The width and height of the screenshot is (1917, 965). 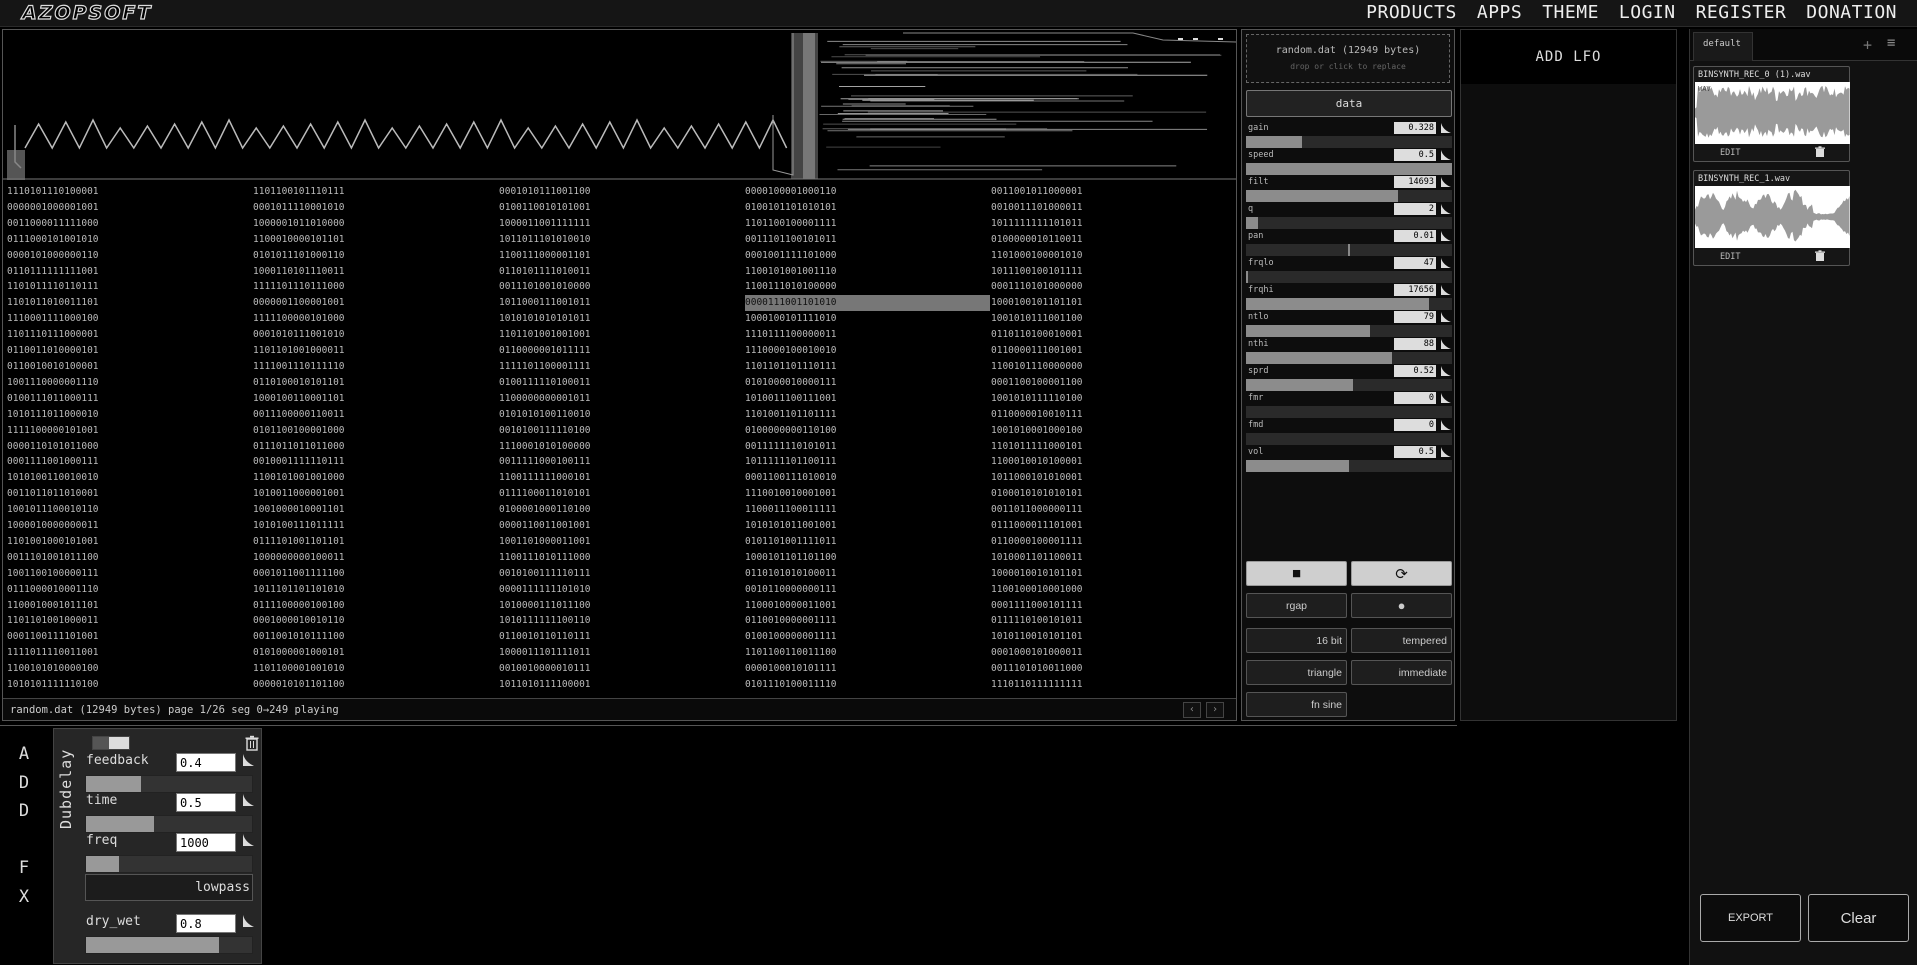 I want to click on binary-cell: 0000001000001001, so click(x=53, y=207).